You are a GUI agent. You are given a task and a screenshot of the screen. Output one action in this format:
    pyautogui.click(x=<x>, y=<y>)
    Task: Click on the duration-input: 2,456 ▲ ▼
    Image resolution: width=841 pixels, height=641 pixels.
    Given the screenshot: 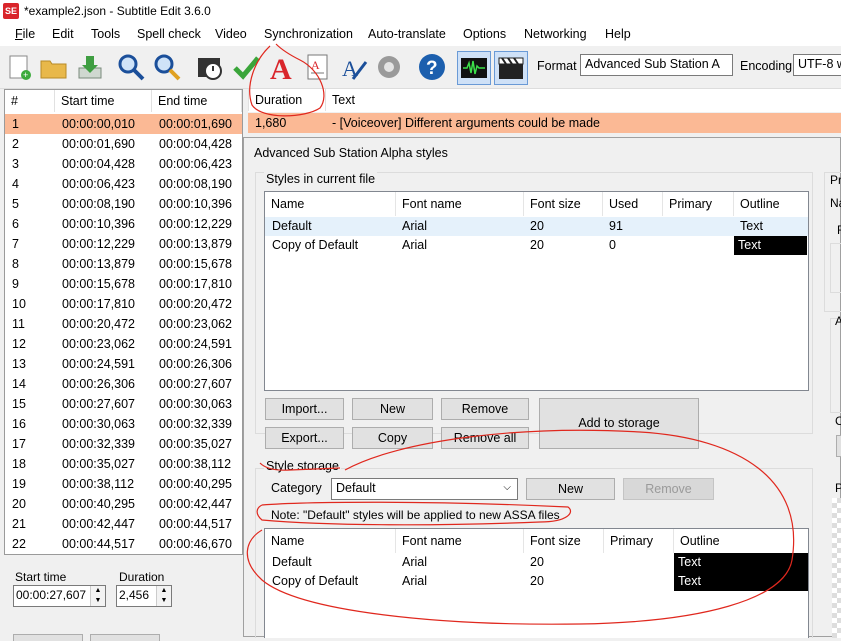 What is the action you would take?
    pyautogui.click(x=144, y=596)
    